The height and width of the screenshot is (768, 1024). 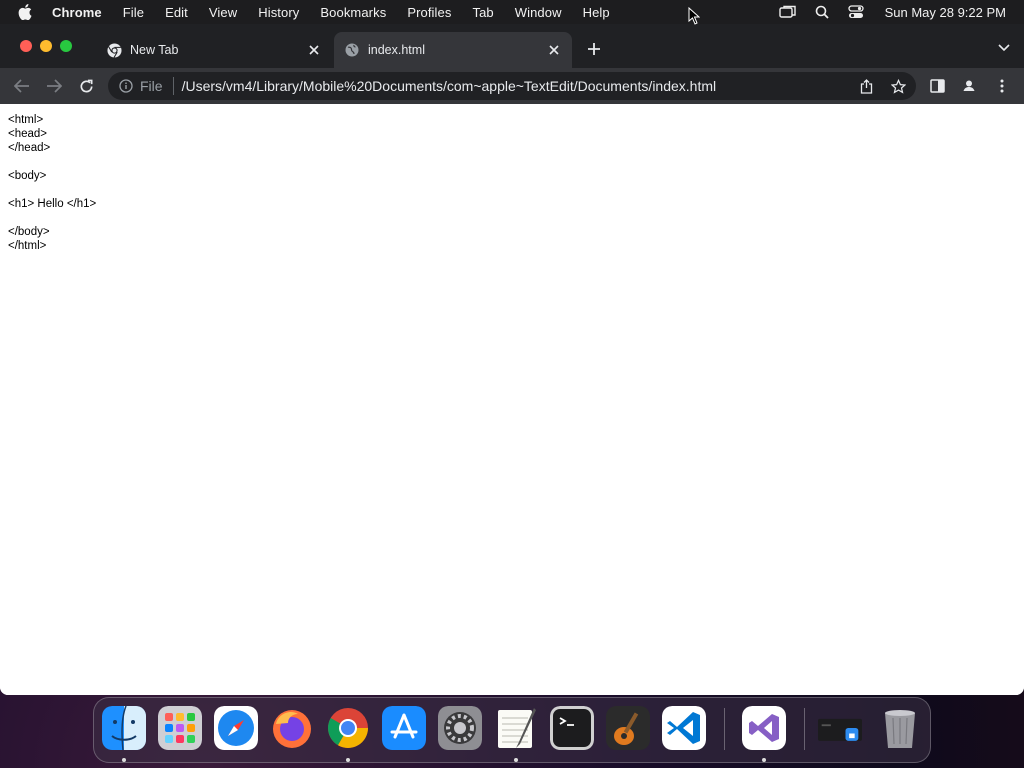 What do you see at coordinates (840, 728) in the screenshot?
I see `dock-migration-assistant-icon` at bounding box center [840, 728].